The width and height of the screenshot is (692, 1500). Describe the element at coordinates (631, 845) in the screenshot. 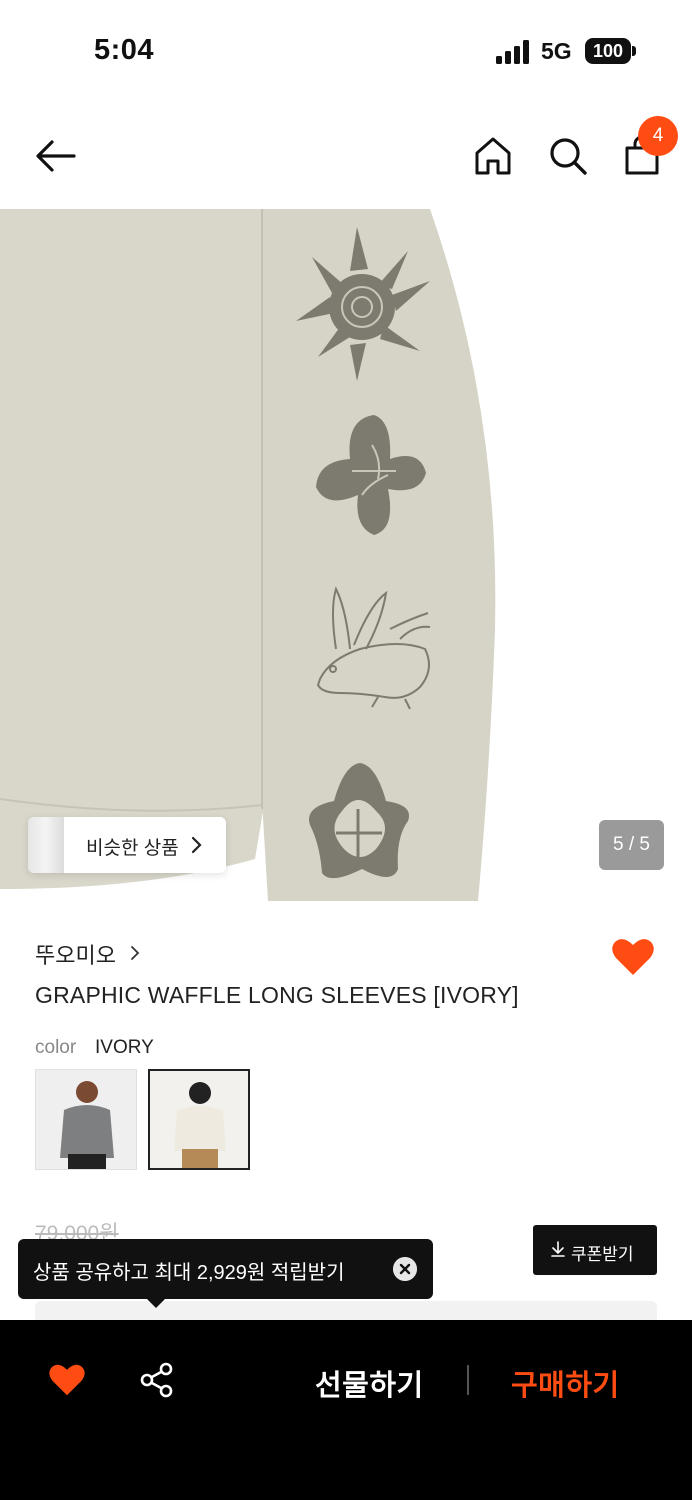

I see `image-page-counter: 5 / 5` at that location.